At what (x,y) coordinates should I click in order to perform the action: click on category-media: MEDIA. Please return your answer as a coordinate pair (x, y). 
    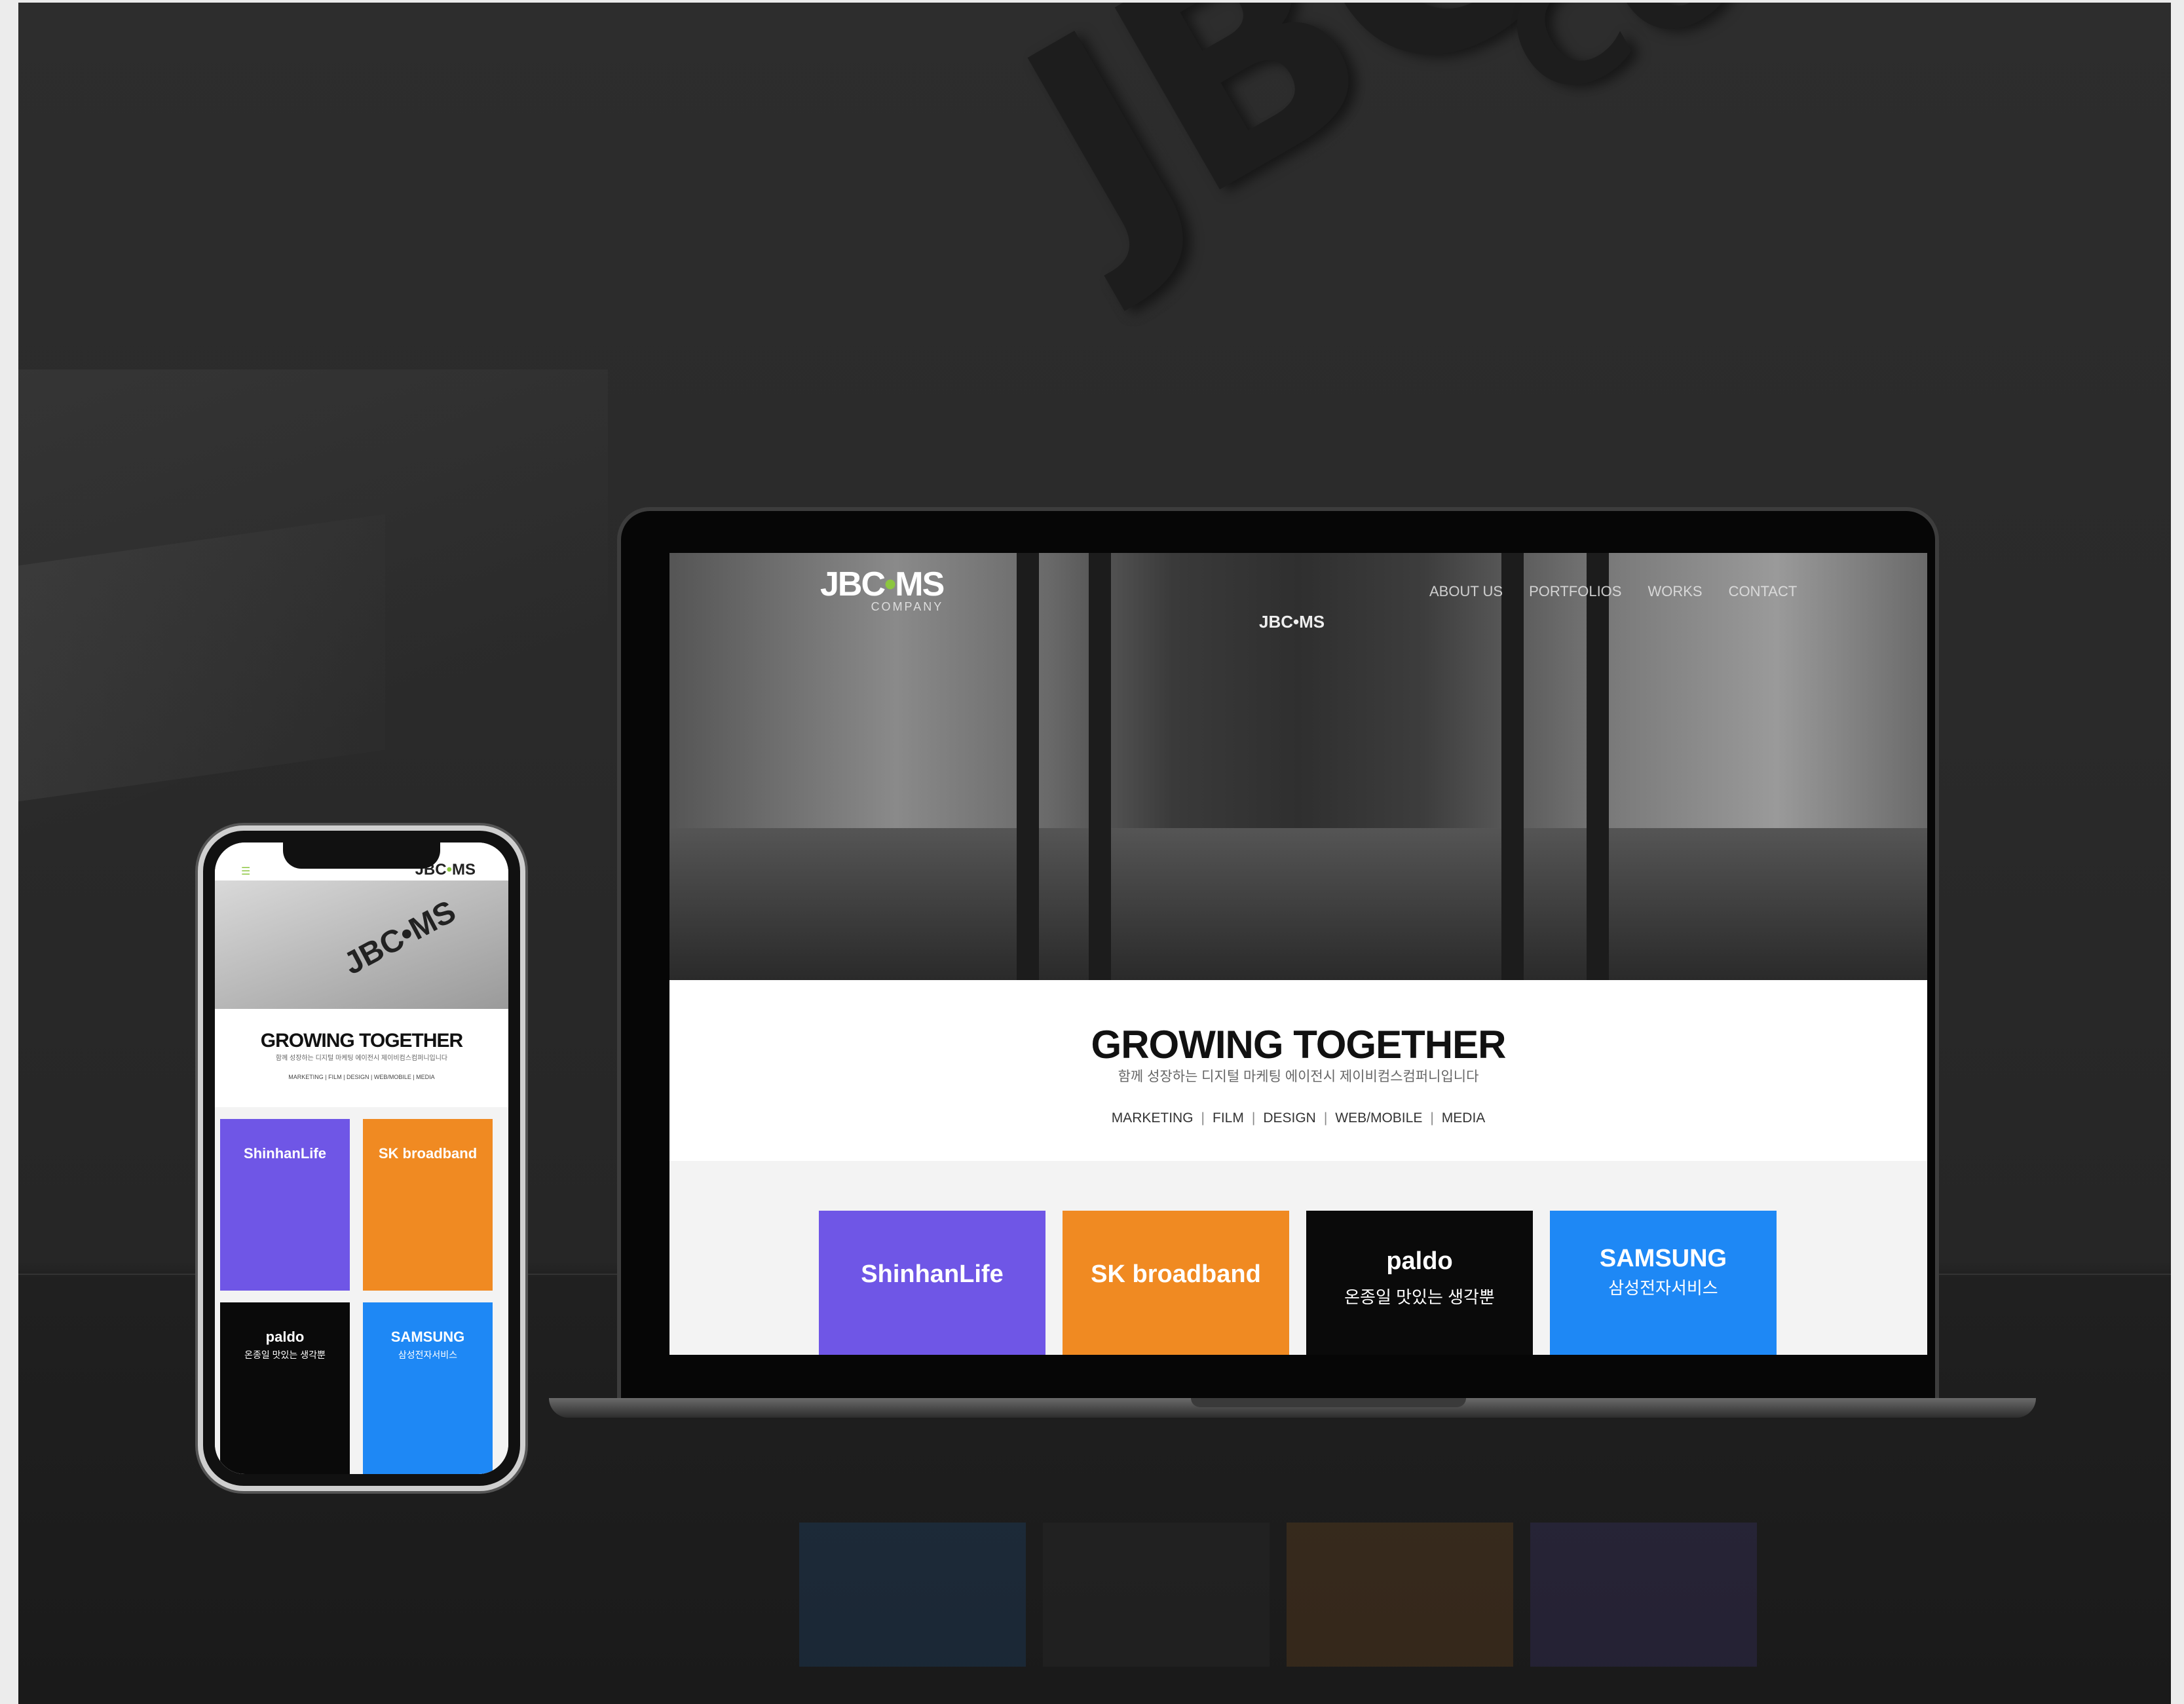
    Looking at the image, I should click on (1464, 1118).